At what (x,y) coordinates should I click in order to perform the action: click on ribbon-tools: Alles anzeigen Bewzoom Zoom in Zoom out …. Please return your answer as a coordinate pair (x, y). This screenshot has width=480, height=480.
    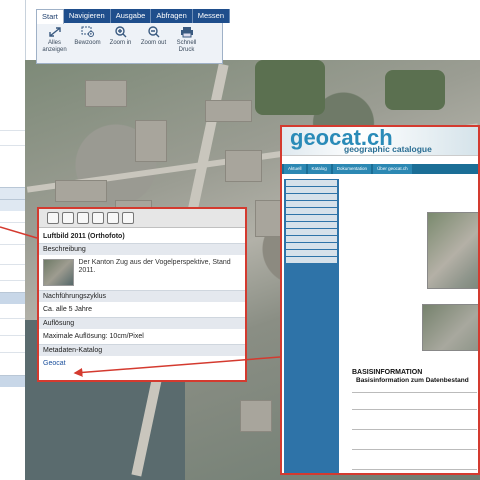
    Looking at the image, I should click on (120, 40).